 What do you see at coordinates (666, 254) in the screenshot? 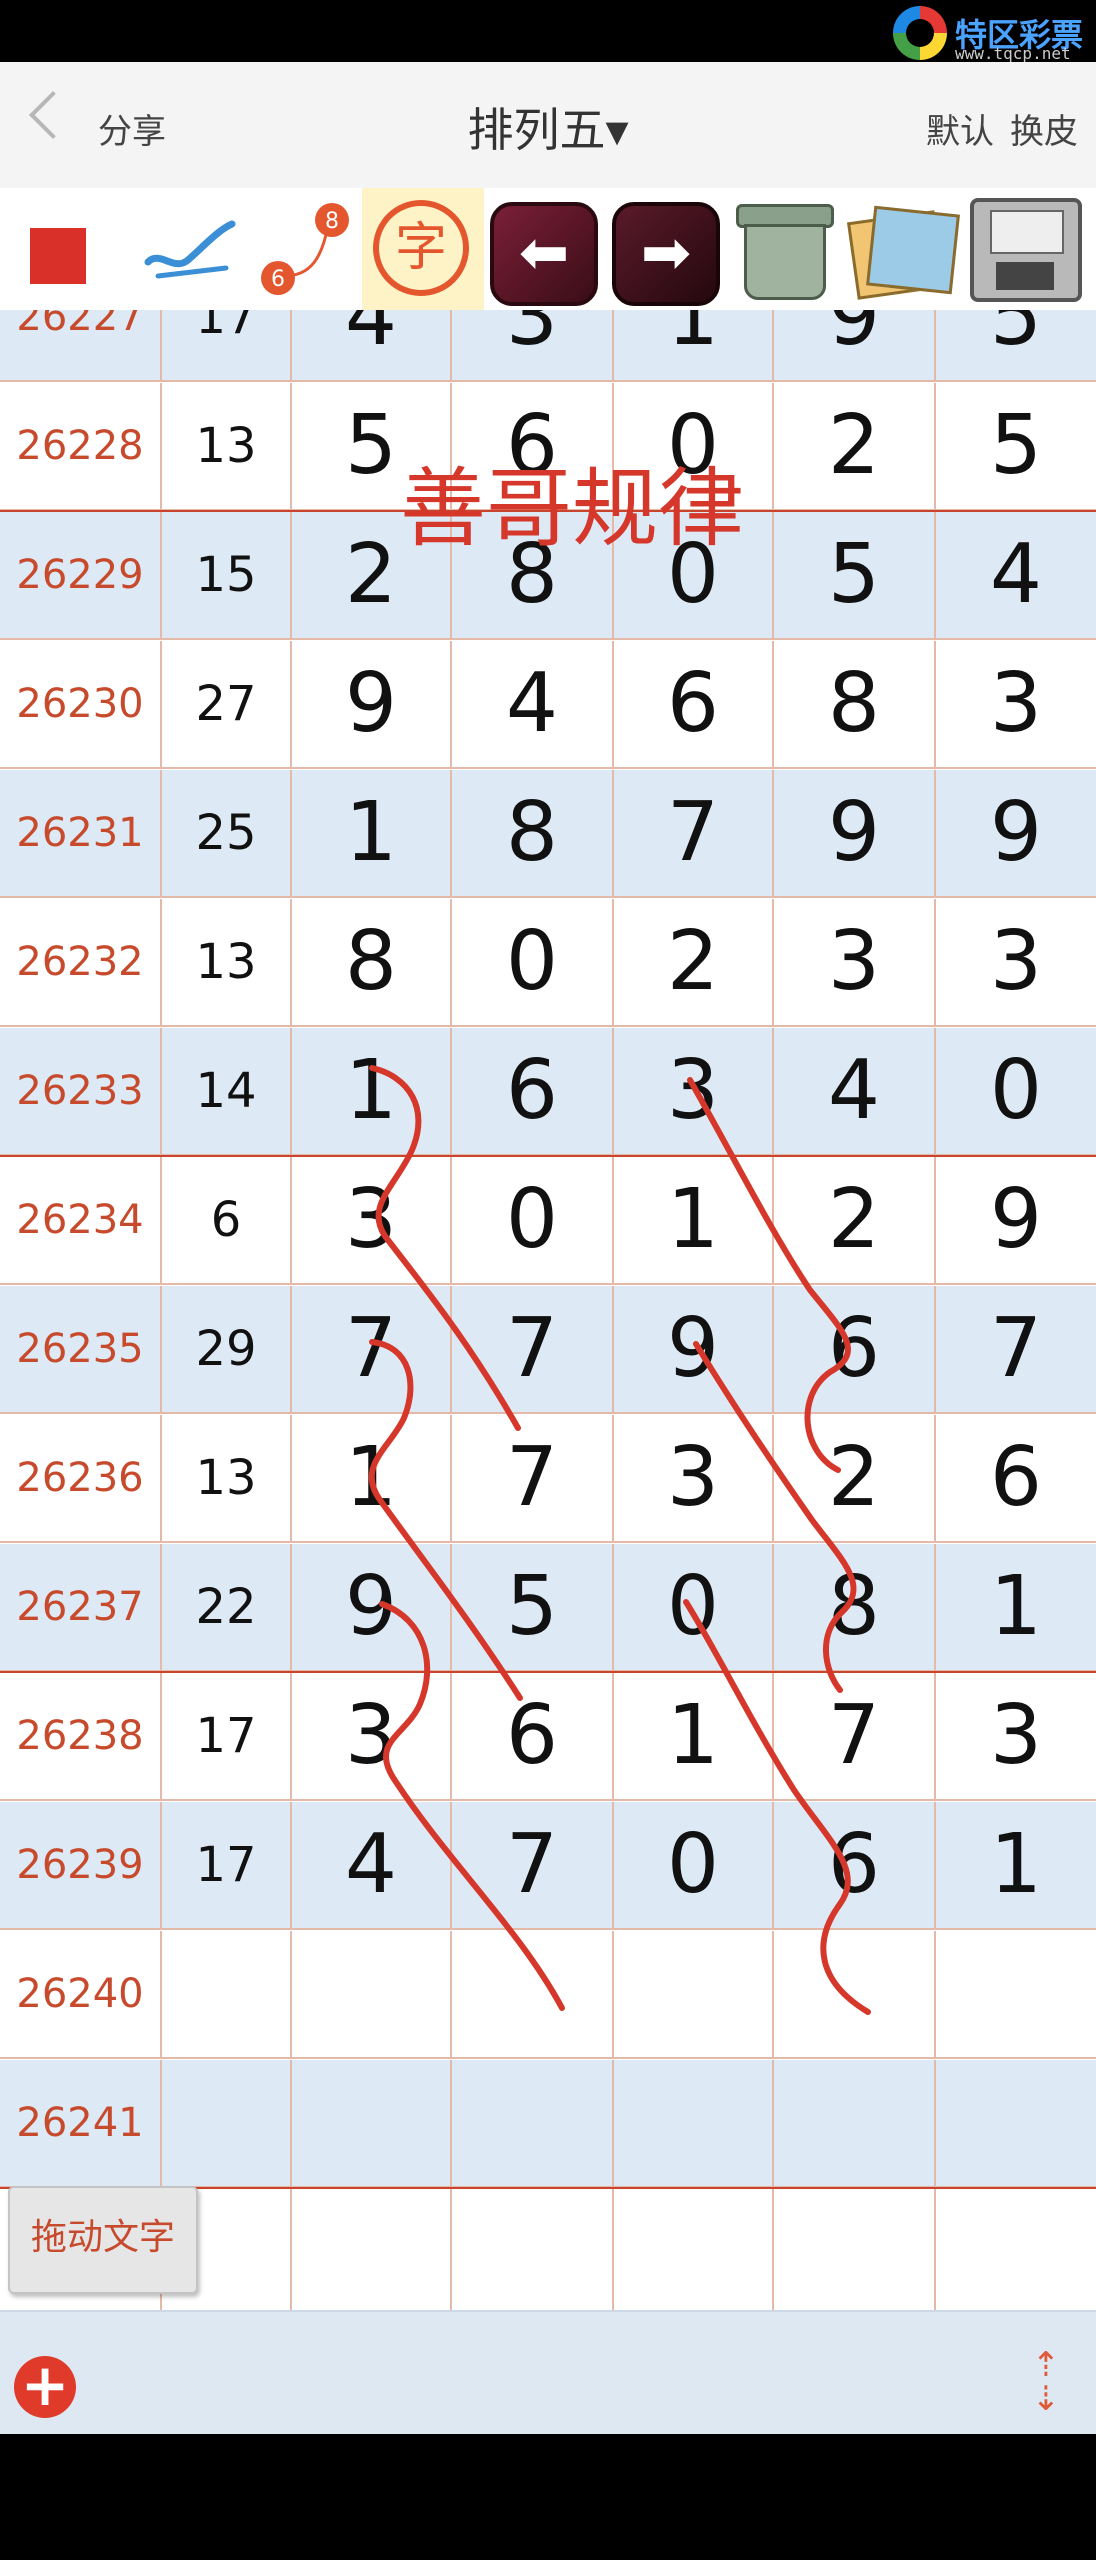
I see `arrow-right-icon: ➡` at bounding box center [666, 254].